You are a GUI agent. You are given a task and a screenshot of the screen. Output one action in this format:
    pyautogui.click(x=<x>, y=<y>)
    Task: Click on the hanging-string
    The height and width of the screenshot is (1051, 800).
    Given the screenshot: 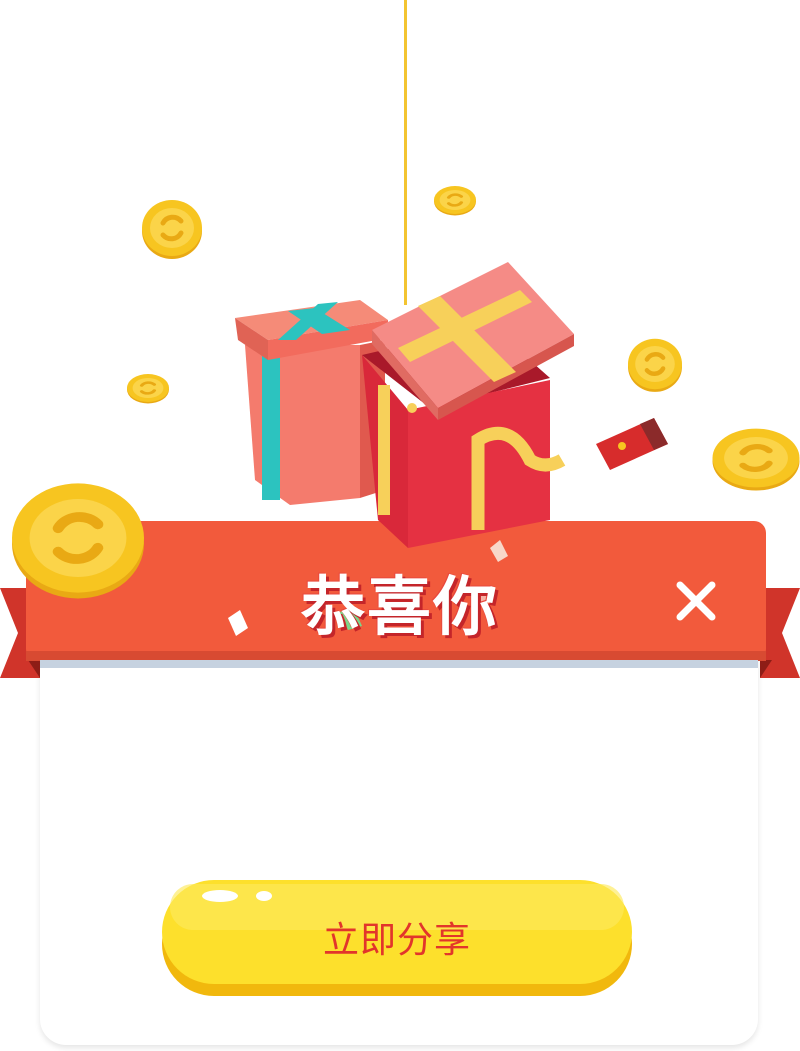 What is the action you would take?
    pyautogui.click(x=405, y=152)
    